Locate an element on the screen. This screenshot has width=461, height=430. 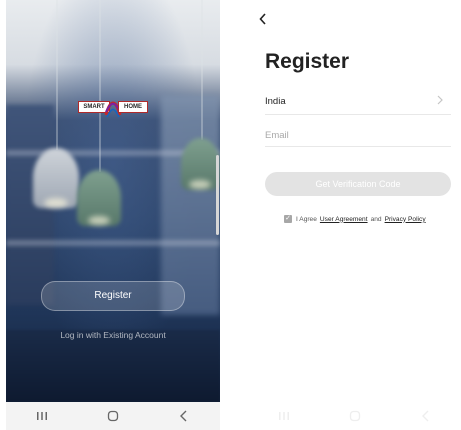
login-existing-account-link: Log in with Existing Account is located at coordinates (113, 335).